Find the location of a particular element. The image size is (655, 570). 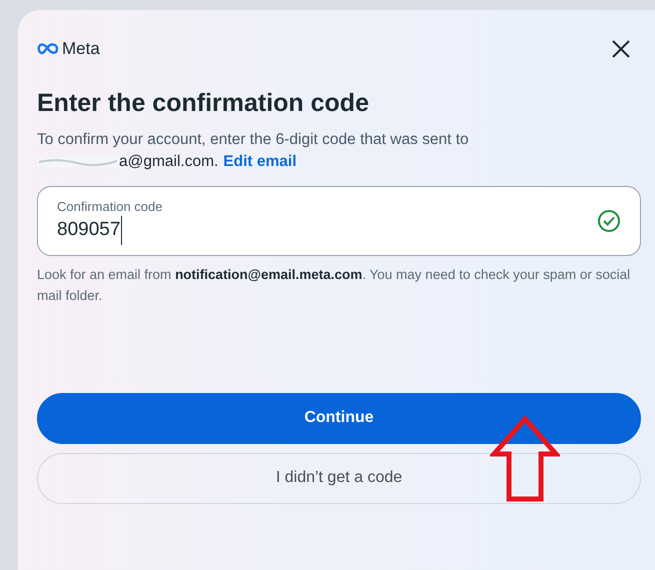

edit-email-link: Edit email is located at coordinates (260, 161).